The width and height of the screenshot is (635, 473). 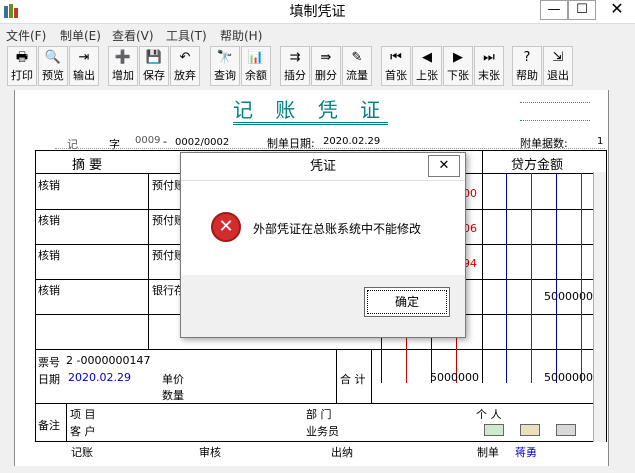 What do you see at coordinates (87, 165) in the screenshot?
I see `summary-header: 摘 要` at bounding box center [87, 165].